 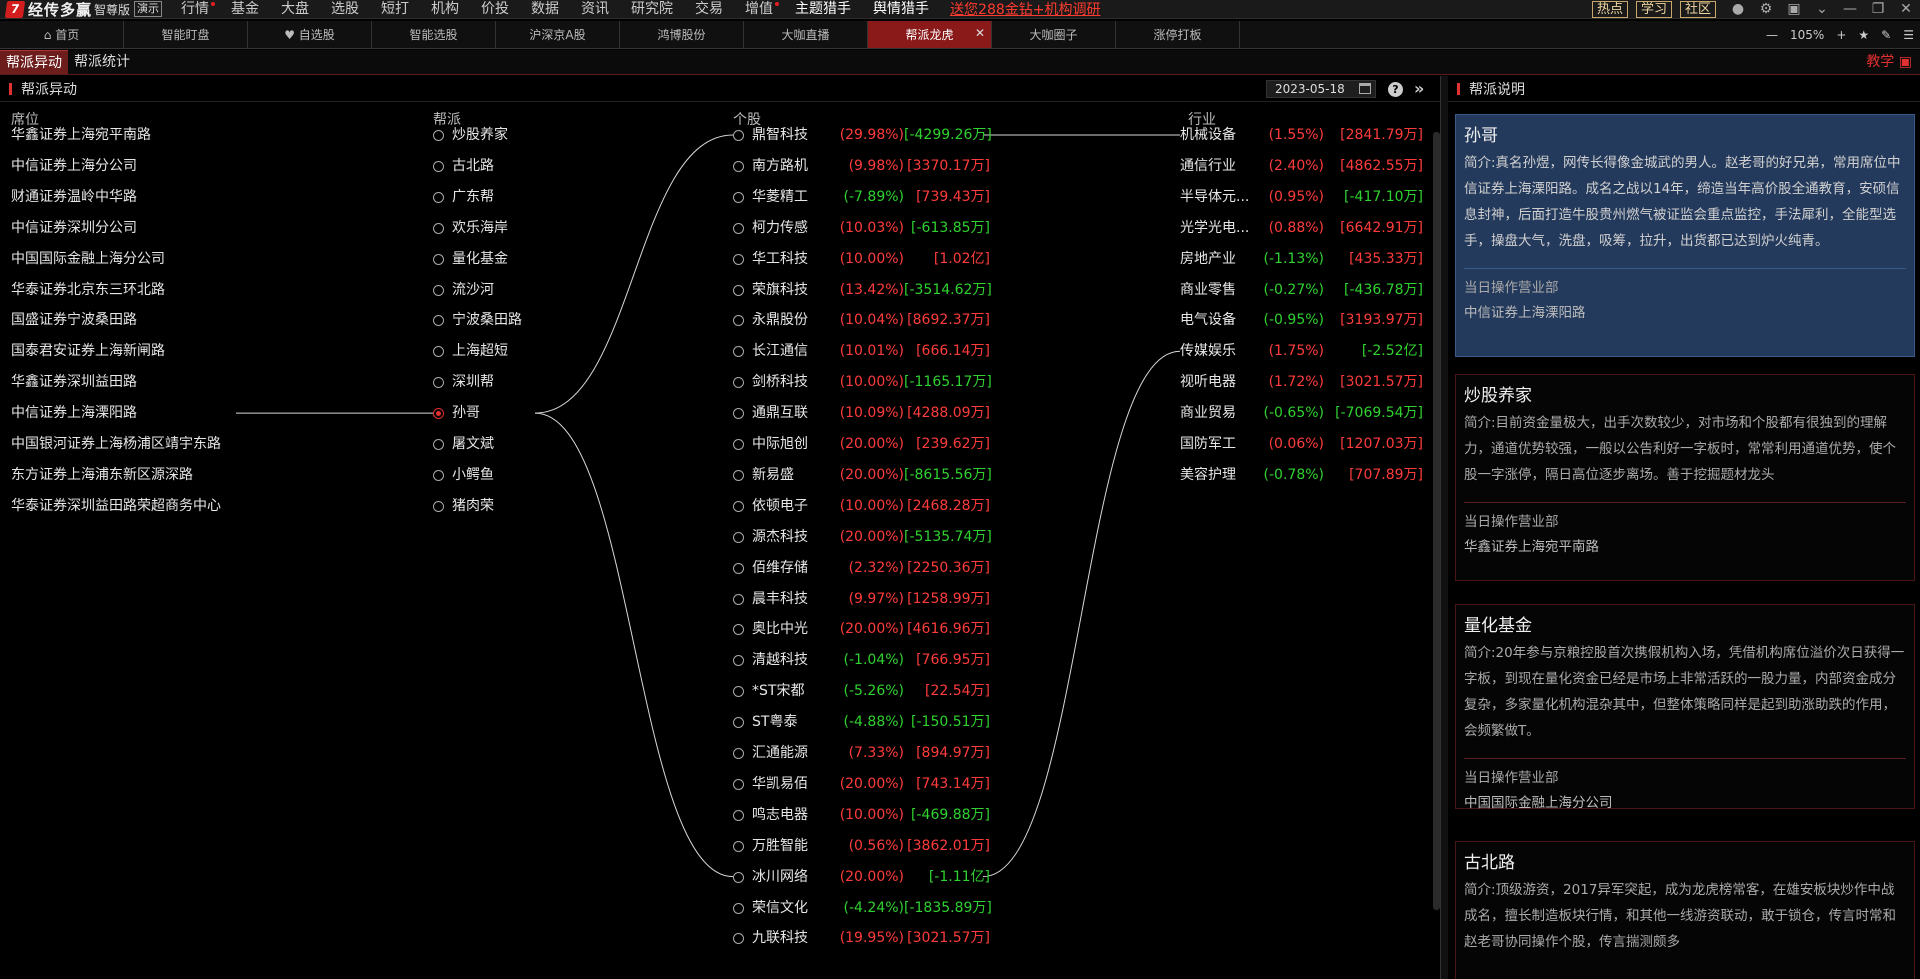 What do you see at coordinates (1908, 35) in the screenshot?
I see `list-icon: ☰` at bounding box center [1908, 35].